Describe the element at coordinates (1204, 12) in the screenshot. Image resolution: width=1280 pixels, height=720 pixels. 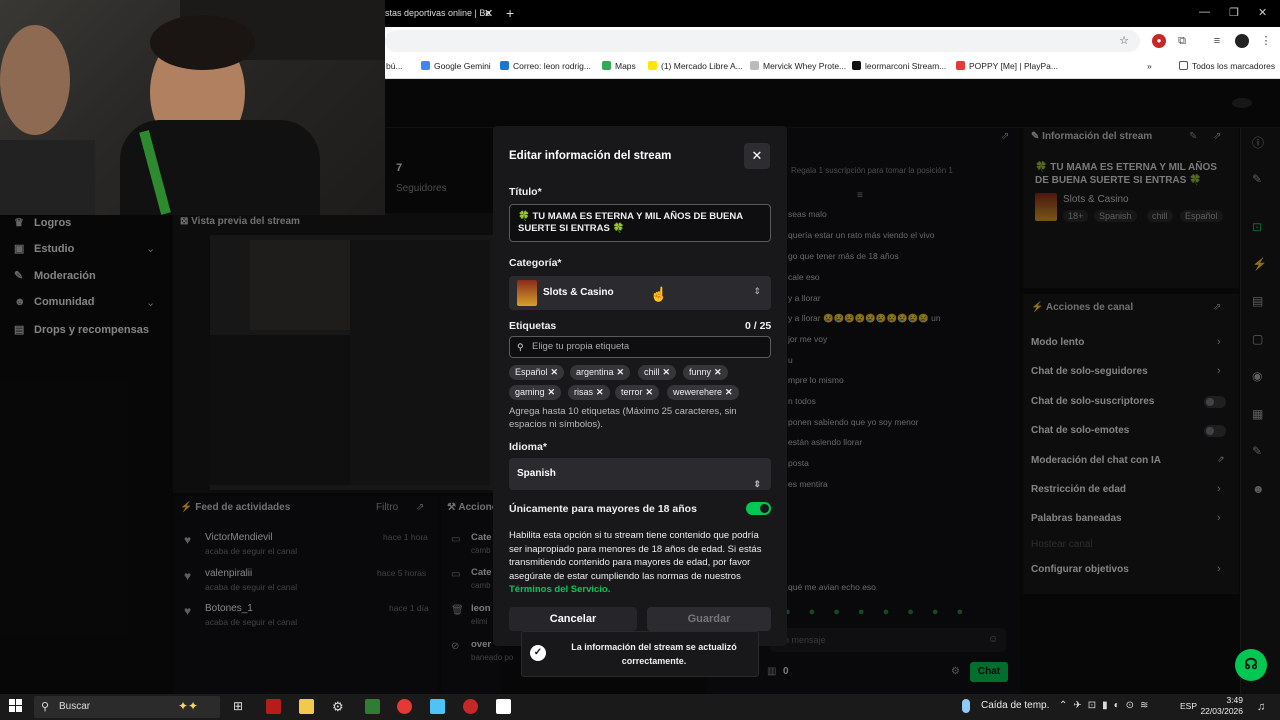
I see `minimize-icon: —` at that location.